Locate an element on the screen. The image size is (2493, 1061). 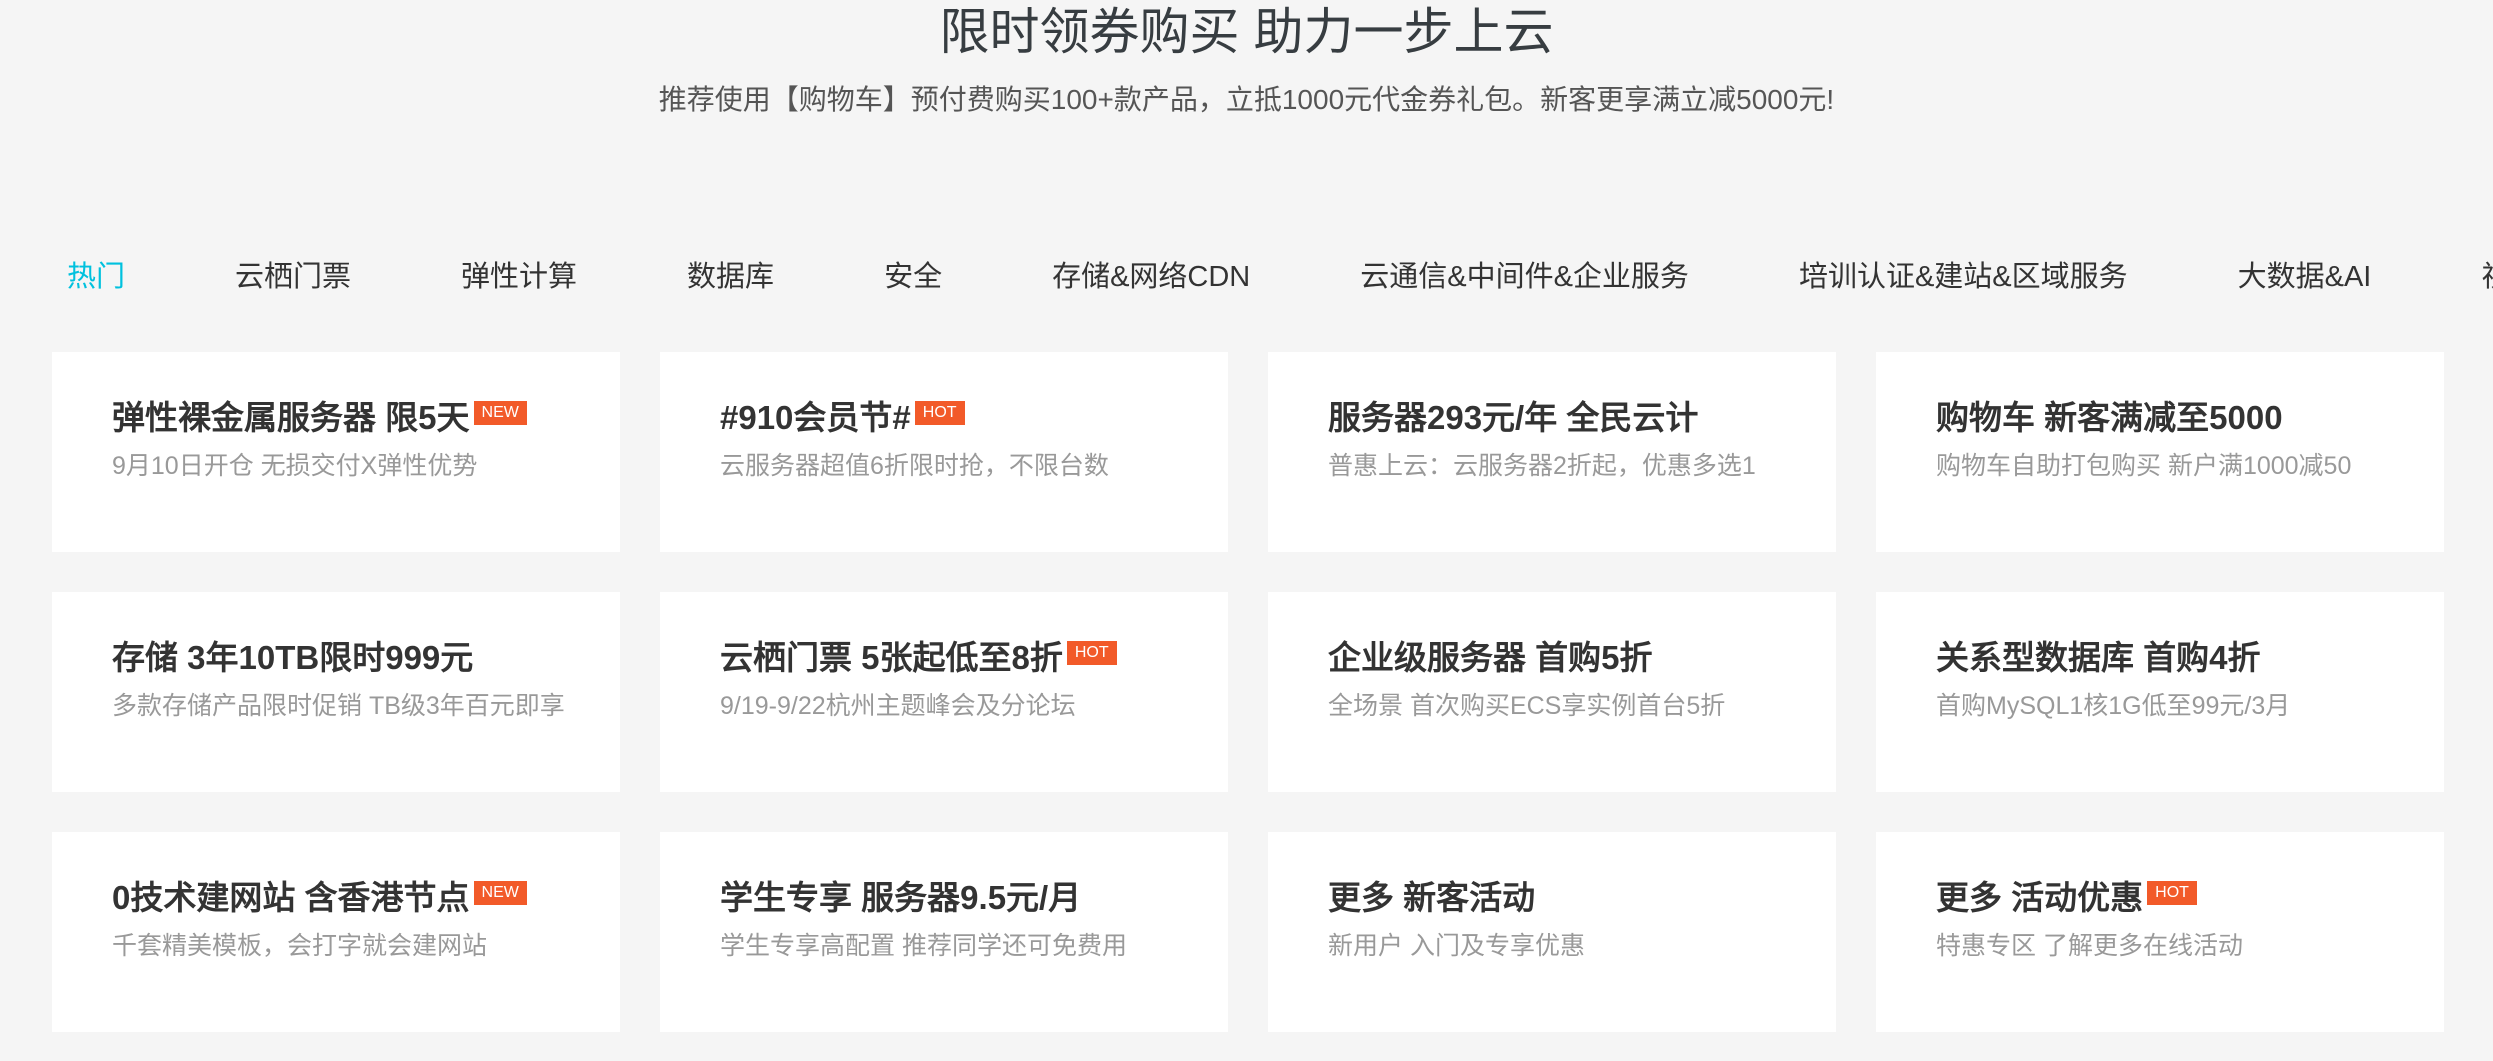
card-description: 云服务器超值6折限时抢，不限台数 is located at coordinates (914, 466).